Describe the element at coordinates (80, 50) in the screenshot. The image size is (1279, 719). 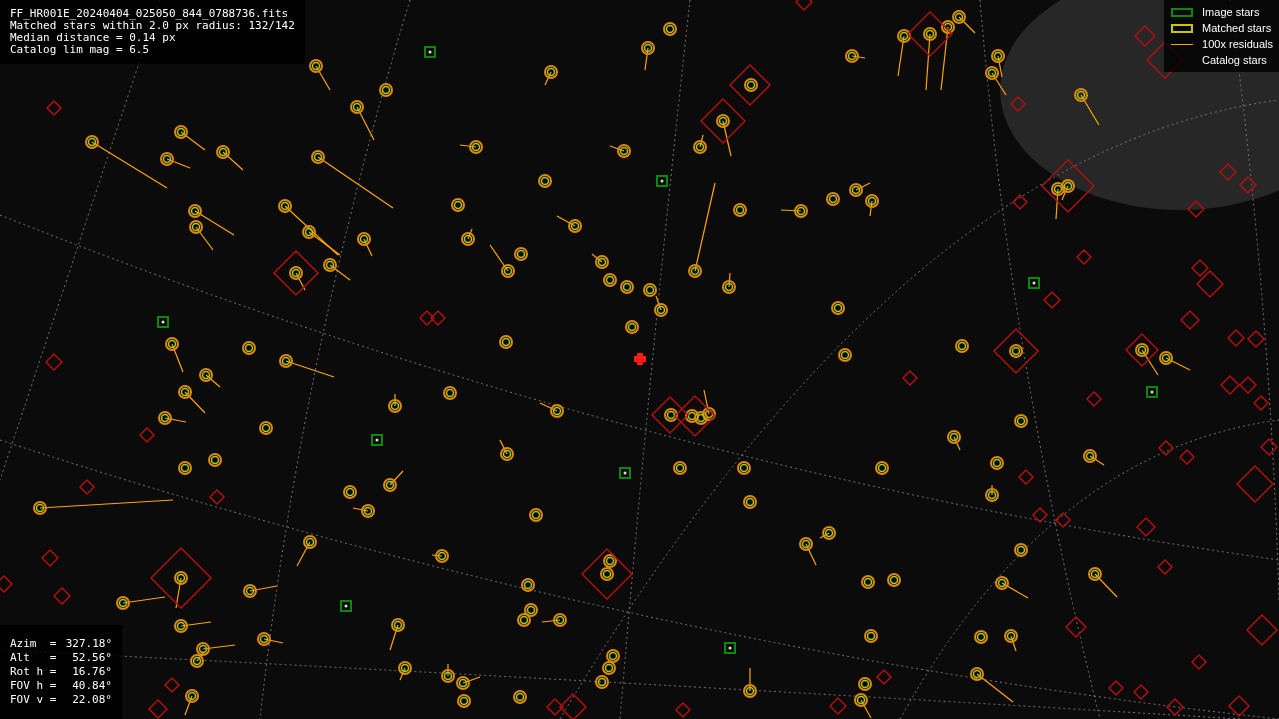
I see `info-text: Catalog lim mag = 6.5` at that location.